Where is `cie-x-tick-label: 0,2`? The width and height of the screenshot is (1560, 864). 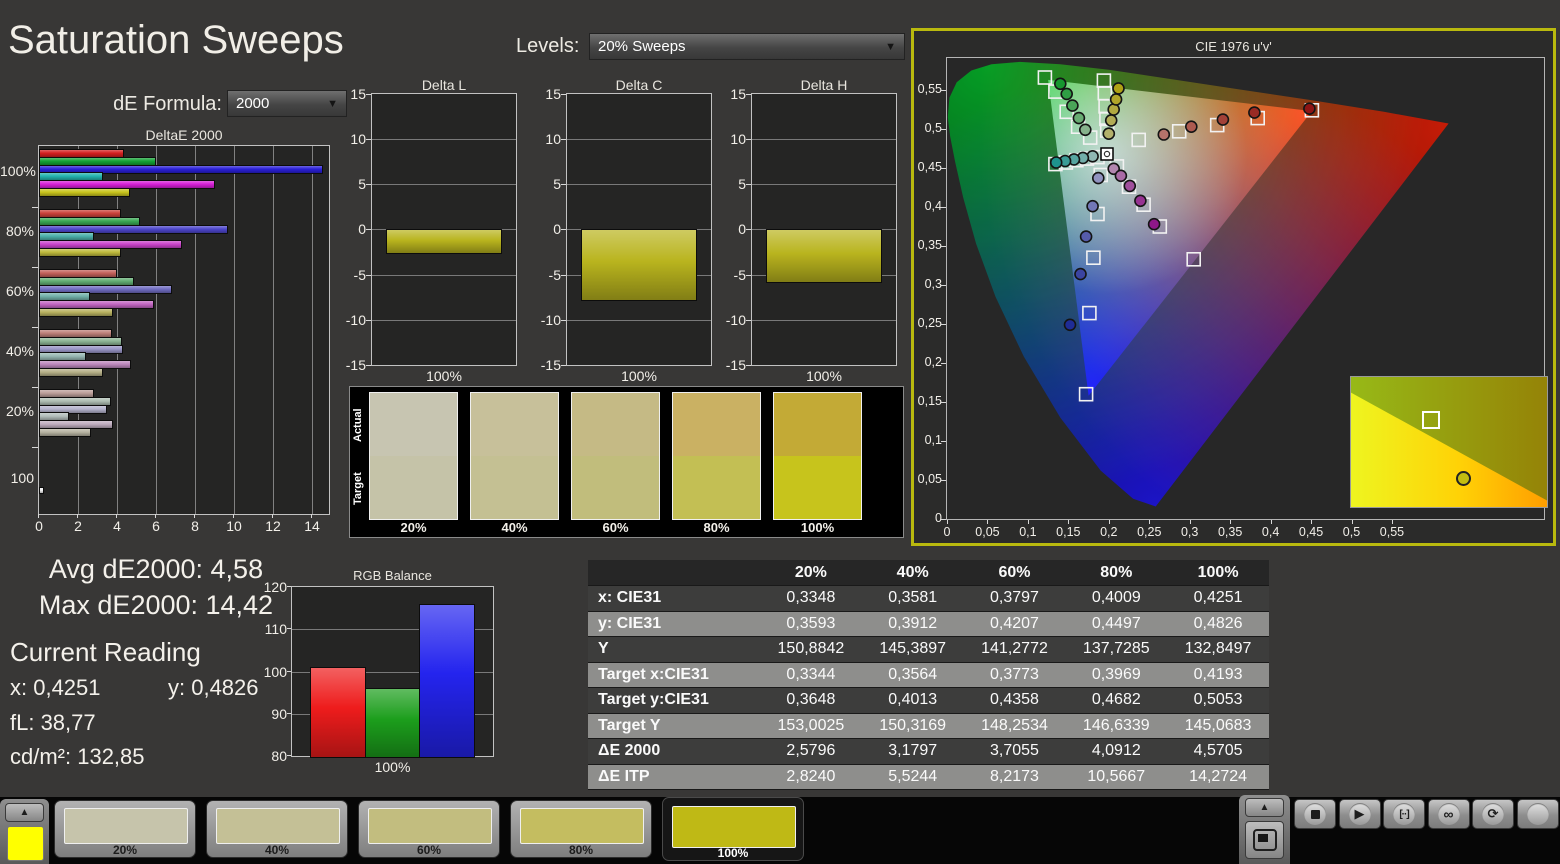
cie-x-tick-label: 0,2 is located at coordinates (1109, 532).